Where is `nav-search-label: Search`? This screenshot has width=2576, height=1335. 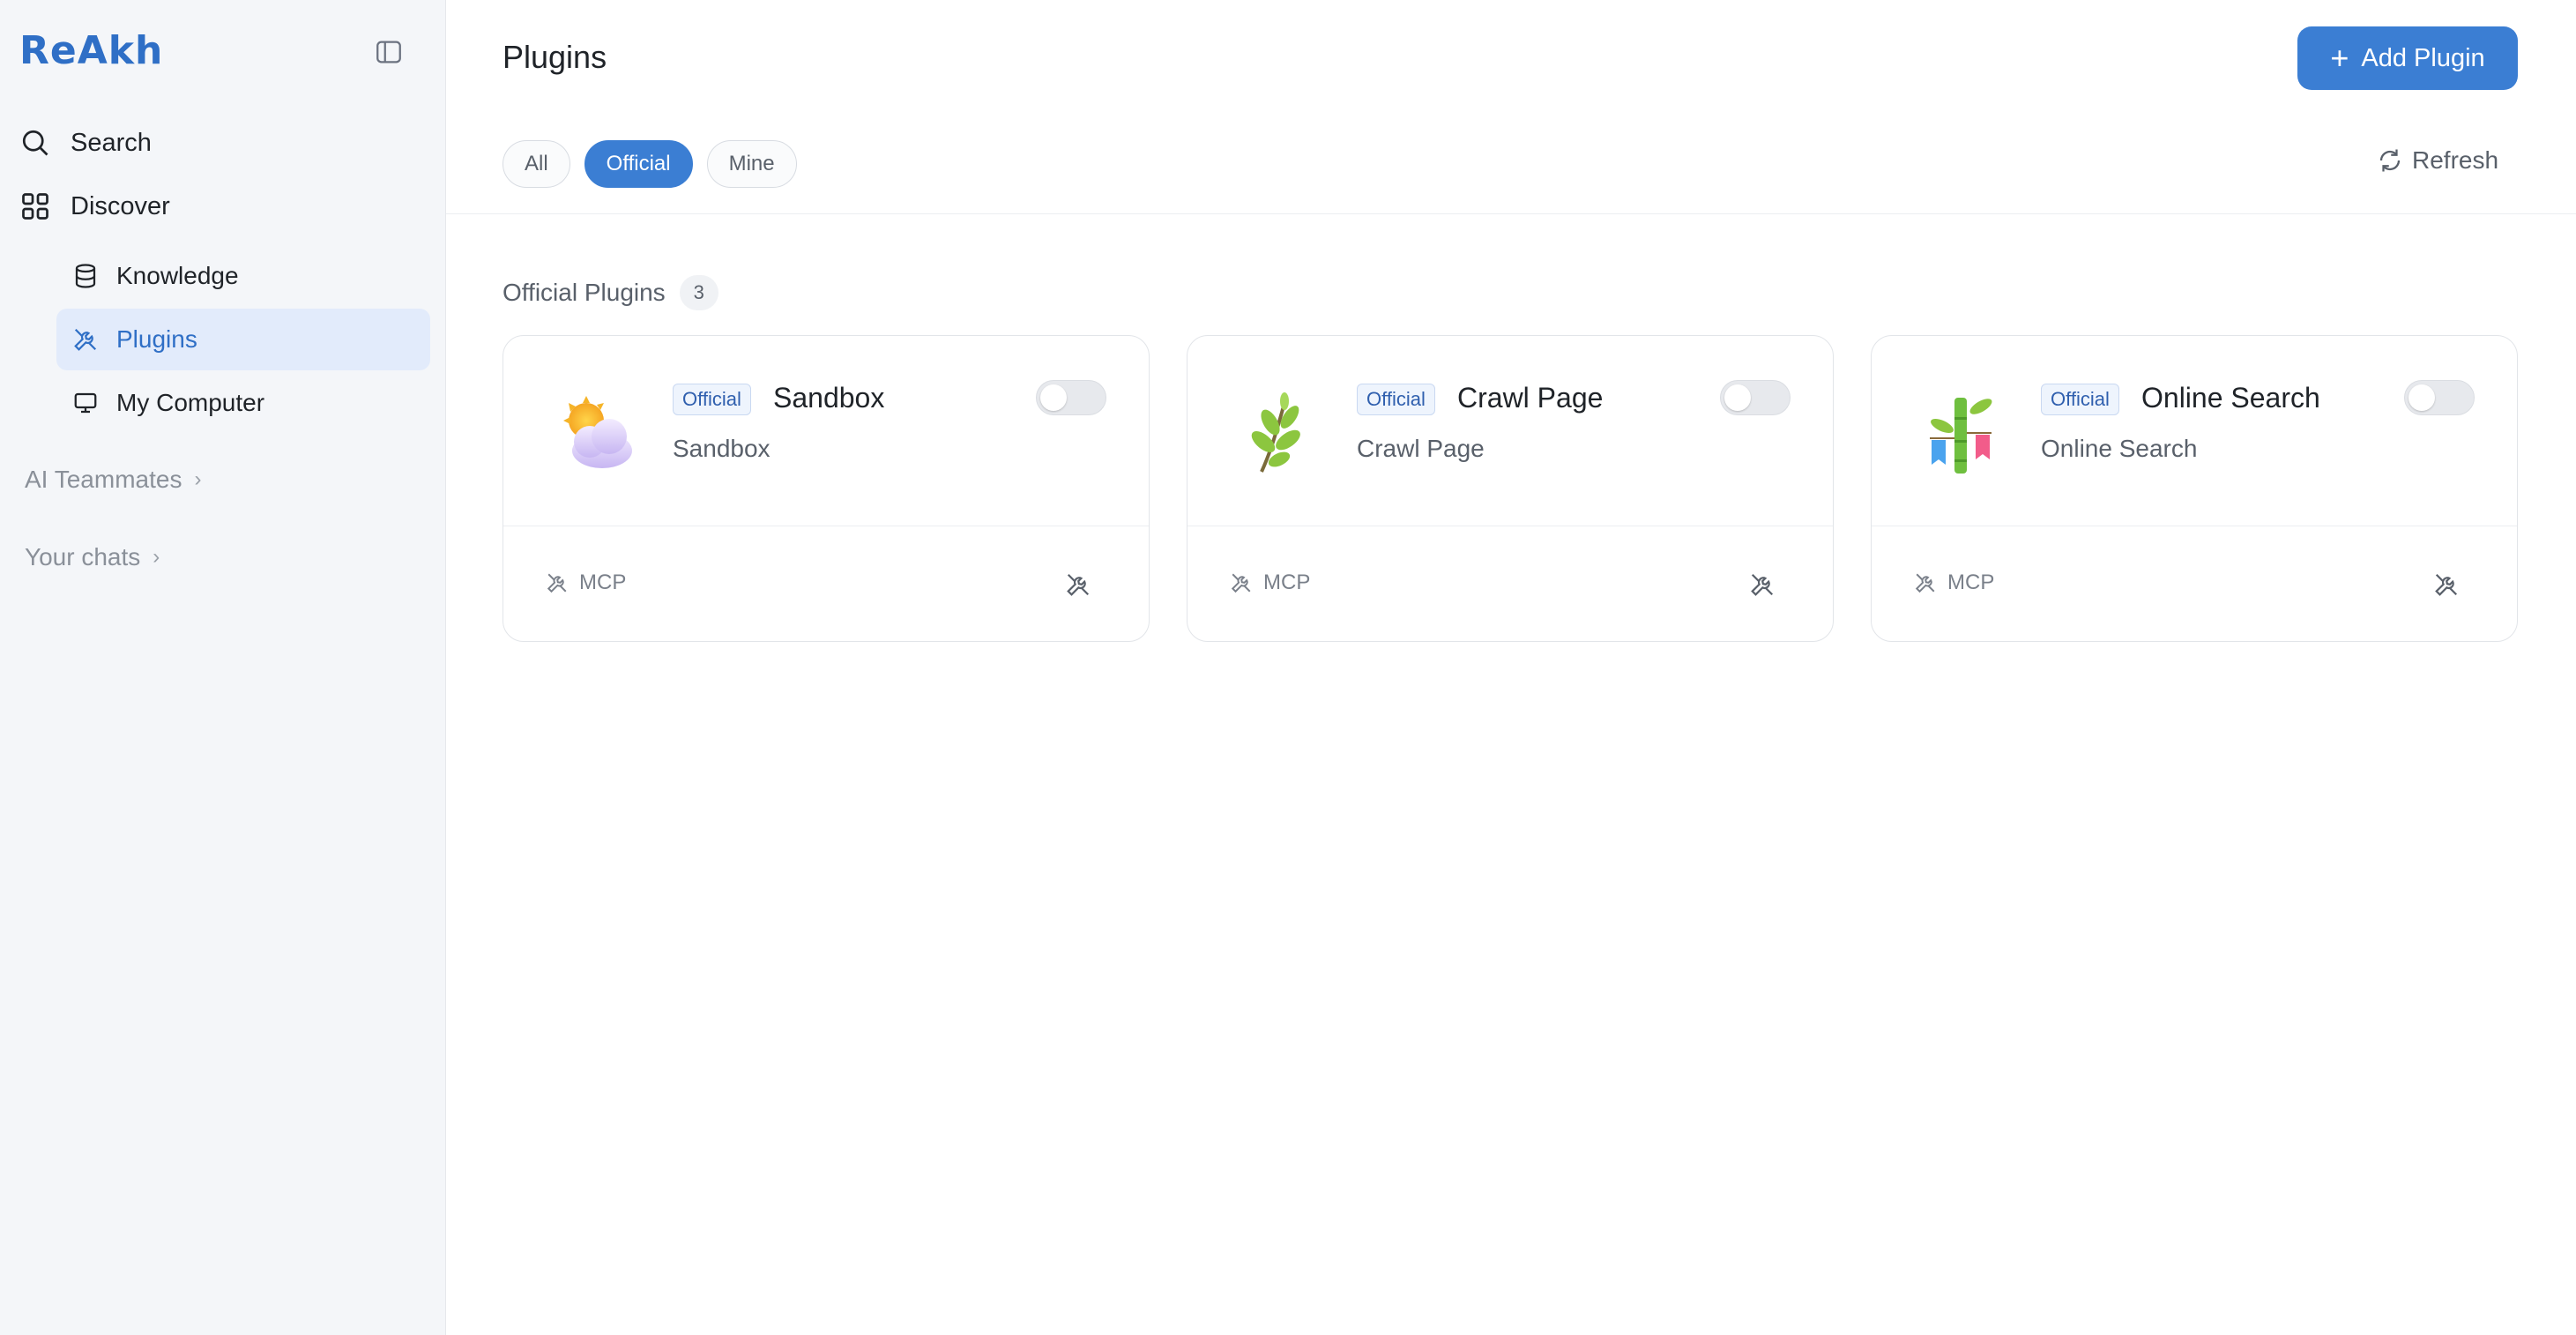
nav-search-label: Search is located at coordinates (112, 142).